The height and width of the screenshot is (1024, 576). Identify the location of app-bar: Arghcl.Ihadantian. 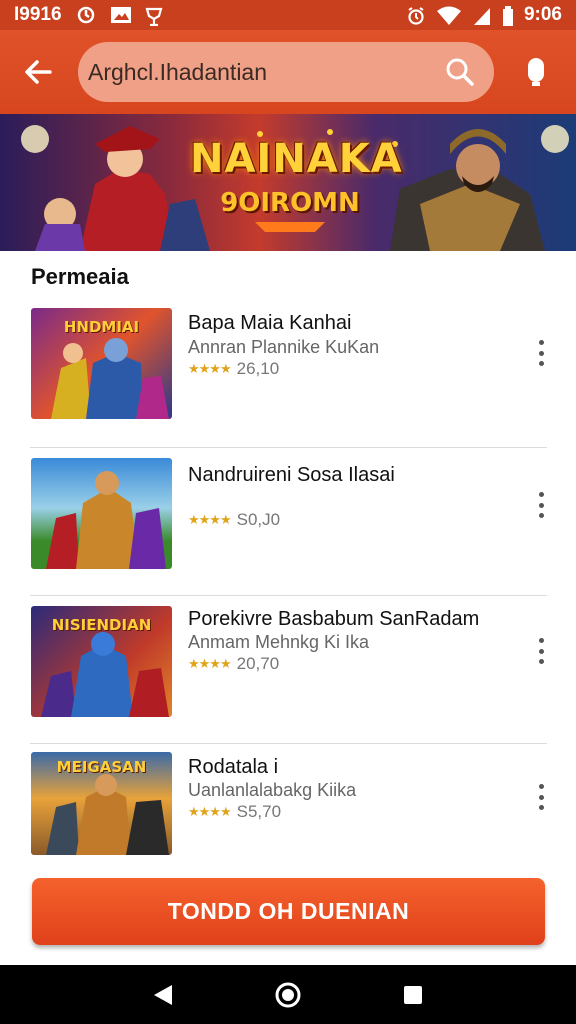
(288, 72).